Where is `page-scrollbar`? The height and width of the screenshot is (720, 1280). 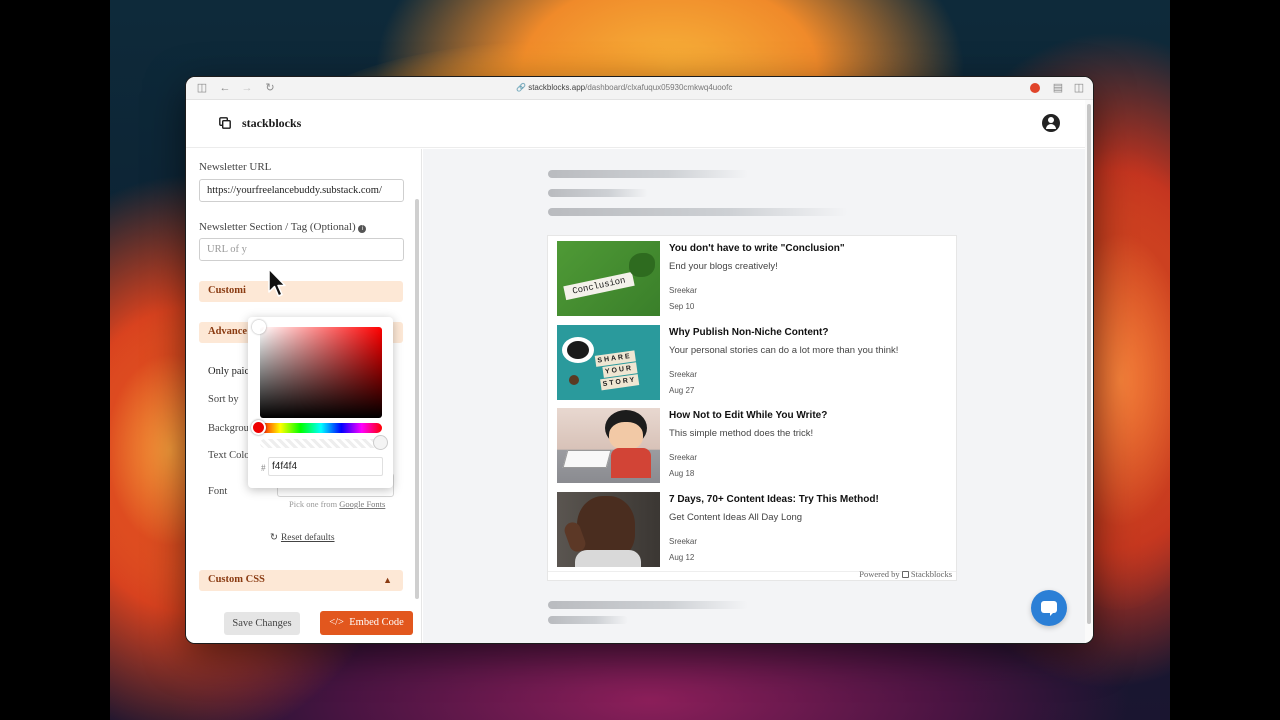 page-scrollbar is located at coordinates (1089, 371).